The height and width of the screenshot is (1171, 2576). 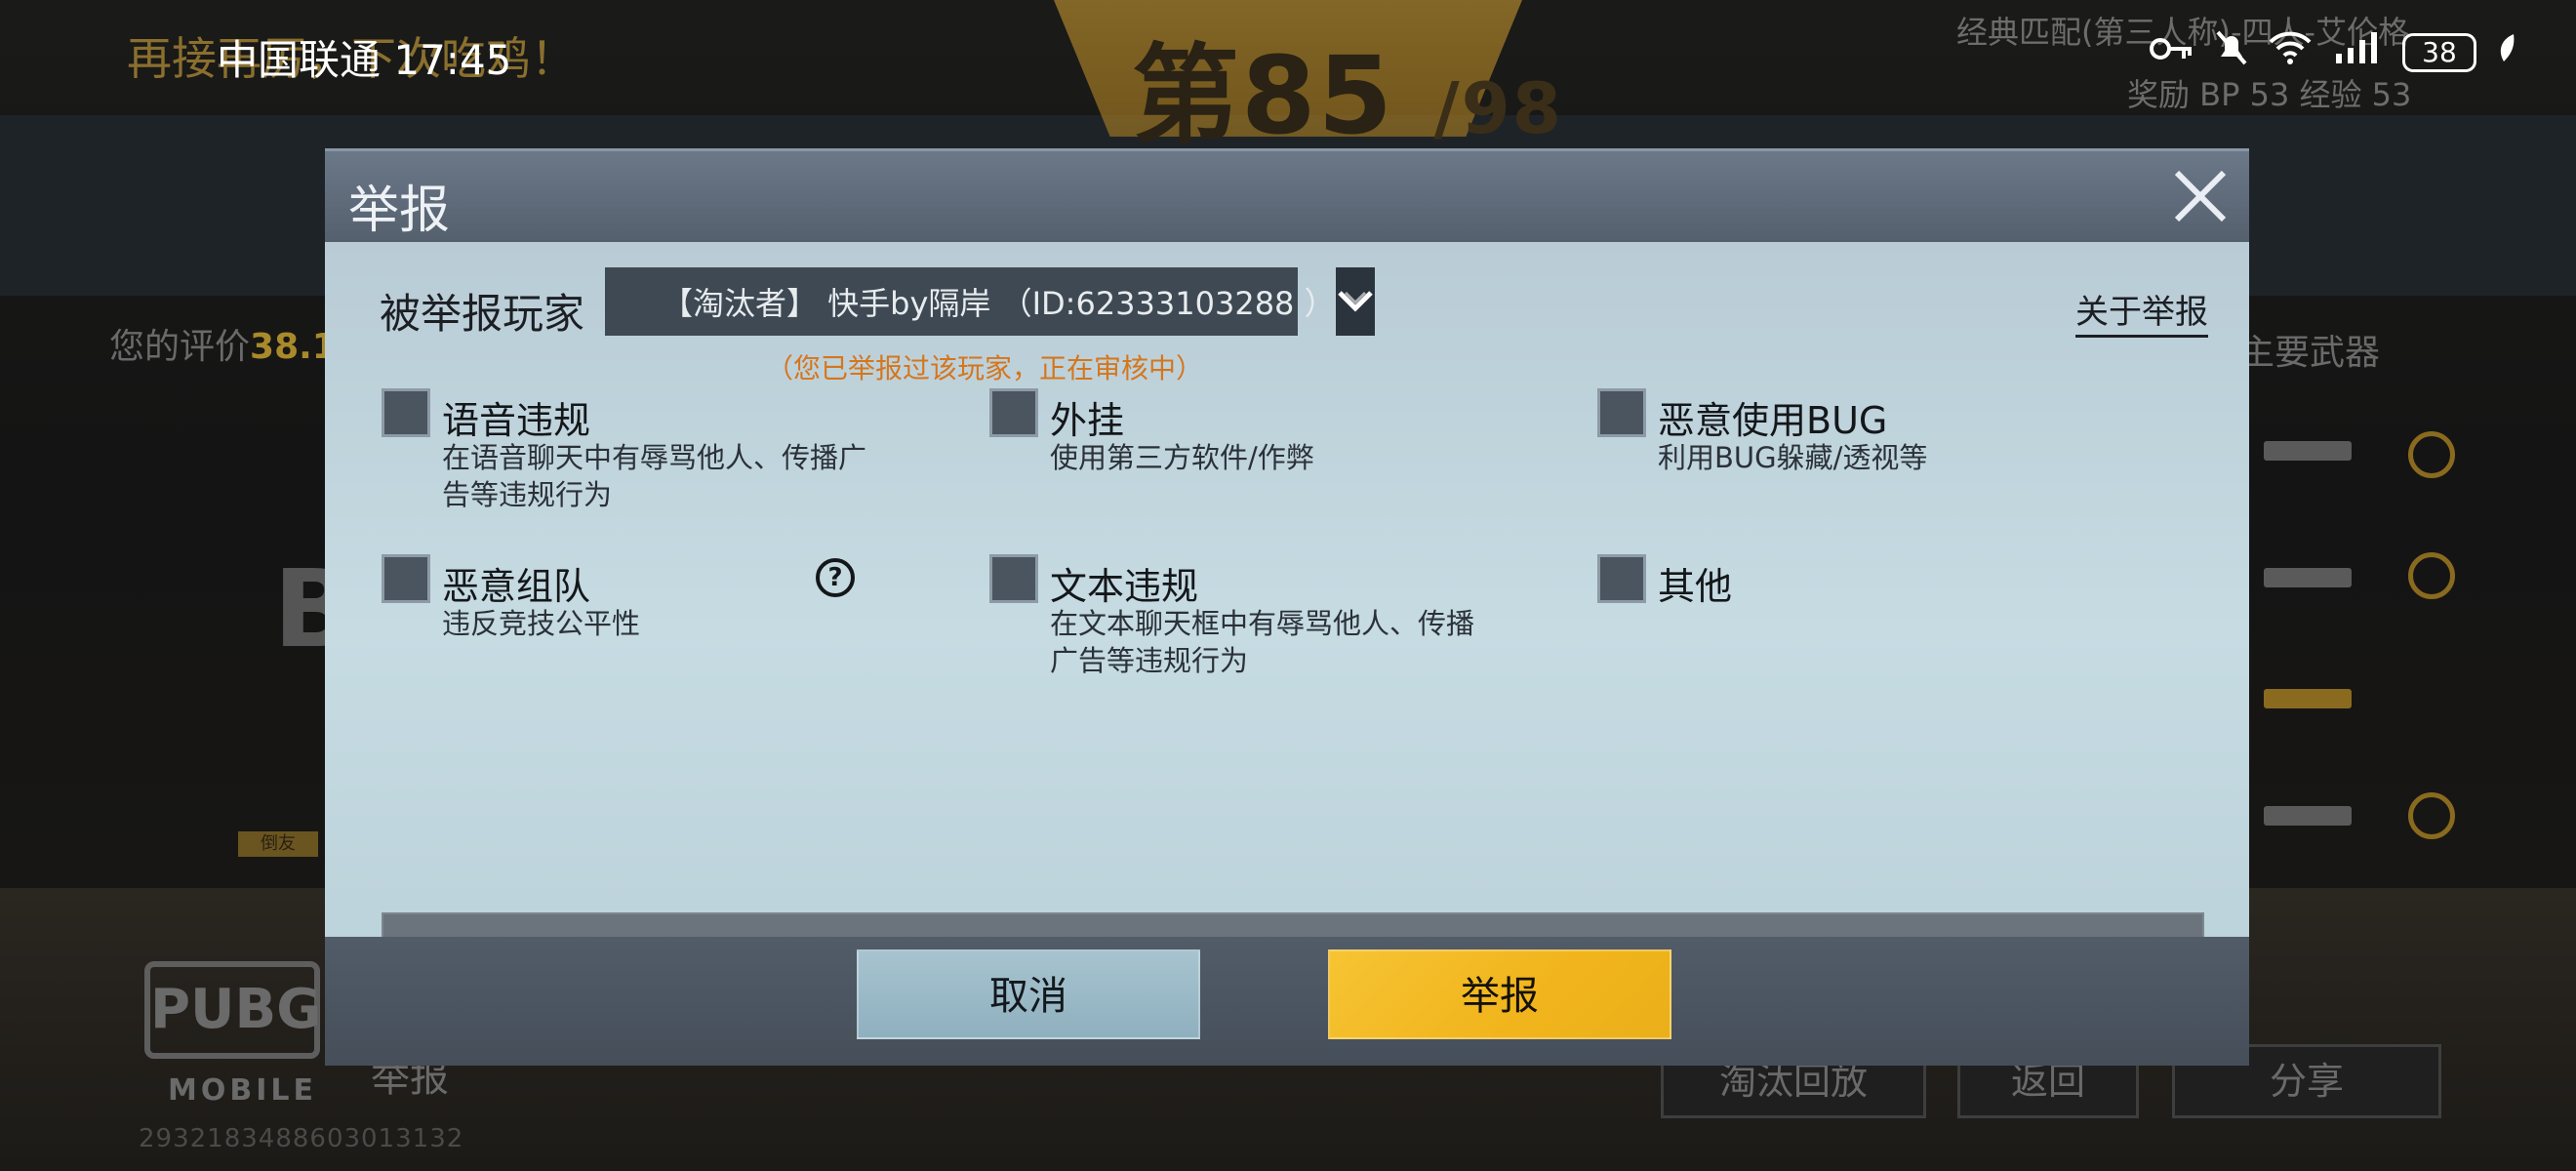 What do you see at coordinates (654, 476) in the screenshot?
I see `option-description: 在语音聊天中有辱骂他人、传播广告等违规行为` at bounding box center [654, 476].